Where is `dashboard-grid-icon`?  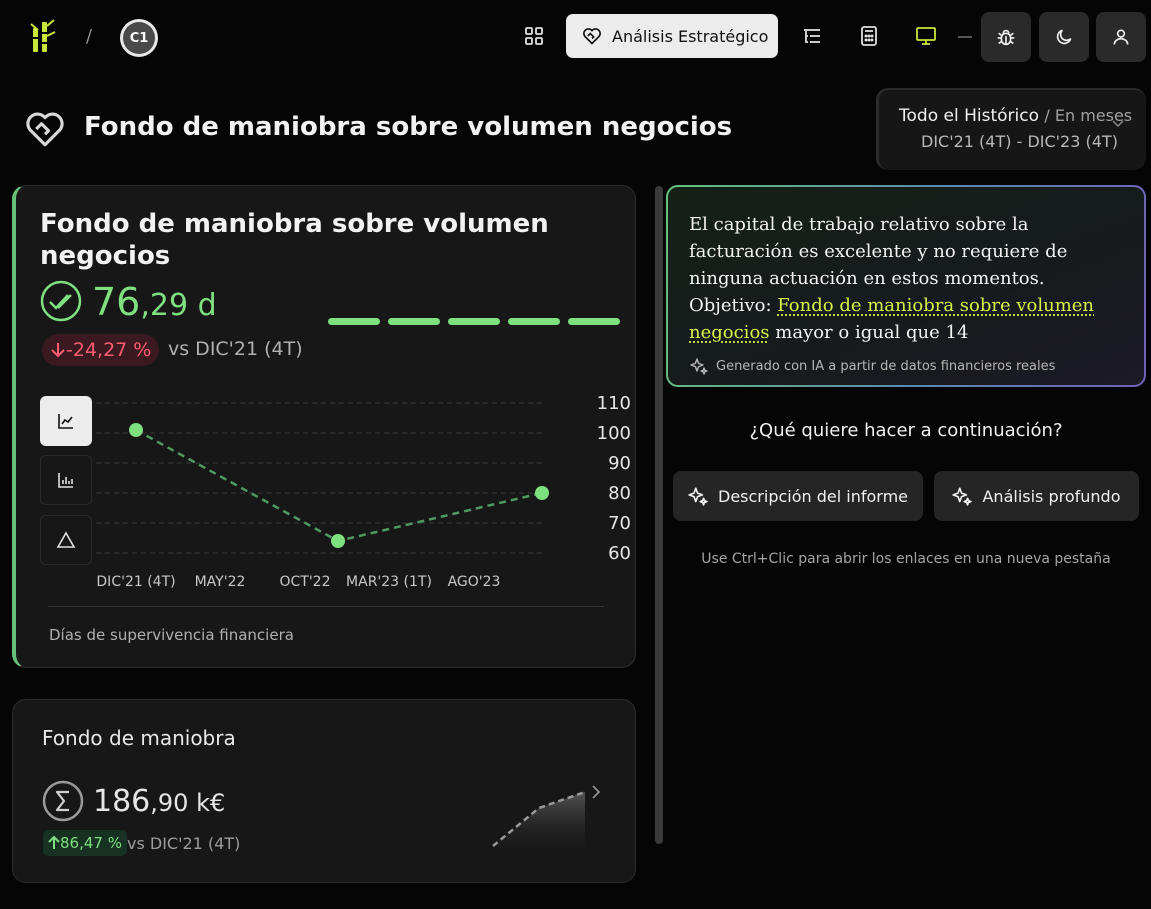
dashboard-grid-icon is located at coordinates (534, 36).